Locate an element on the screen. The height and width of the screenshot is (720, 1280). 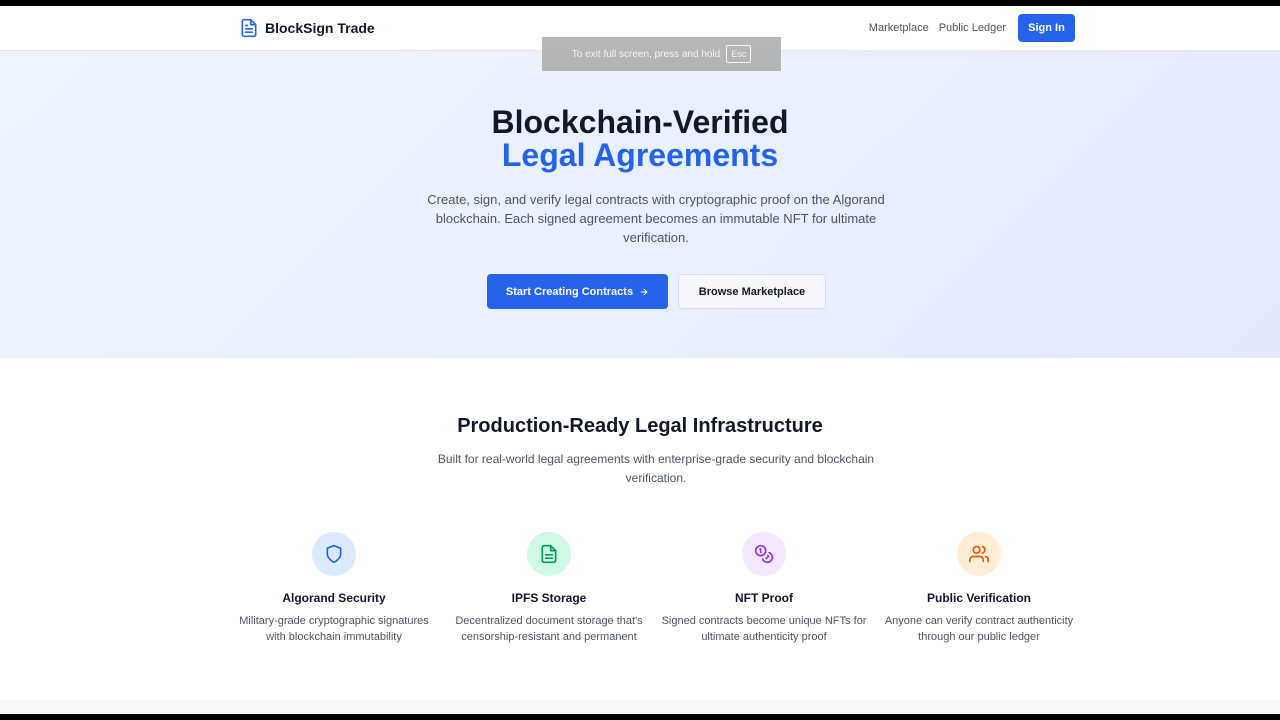
sign-in-button: Sign In is located at coordinates (1046, 28).